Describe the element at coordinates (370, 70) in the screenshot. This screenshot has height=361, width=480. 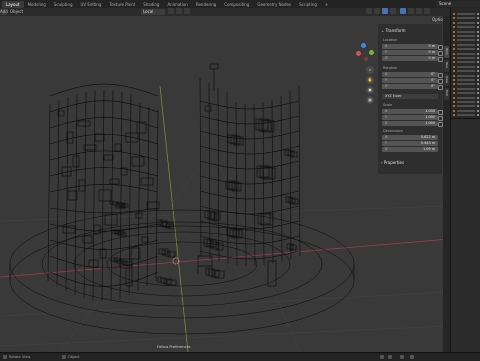
I see `zoom-icon: ⌕` at that location.